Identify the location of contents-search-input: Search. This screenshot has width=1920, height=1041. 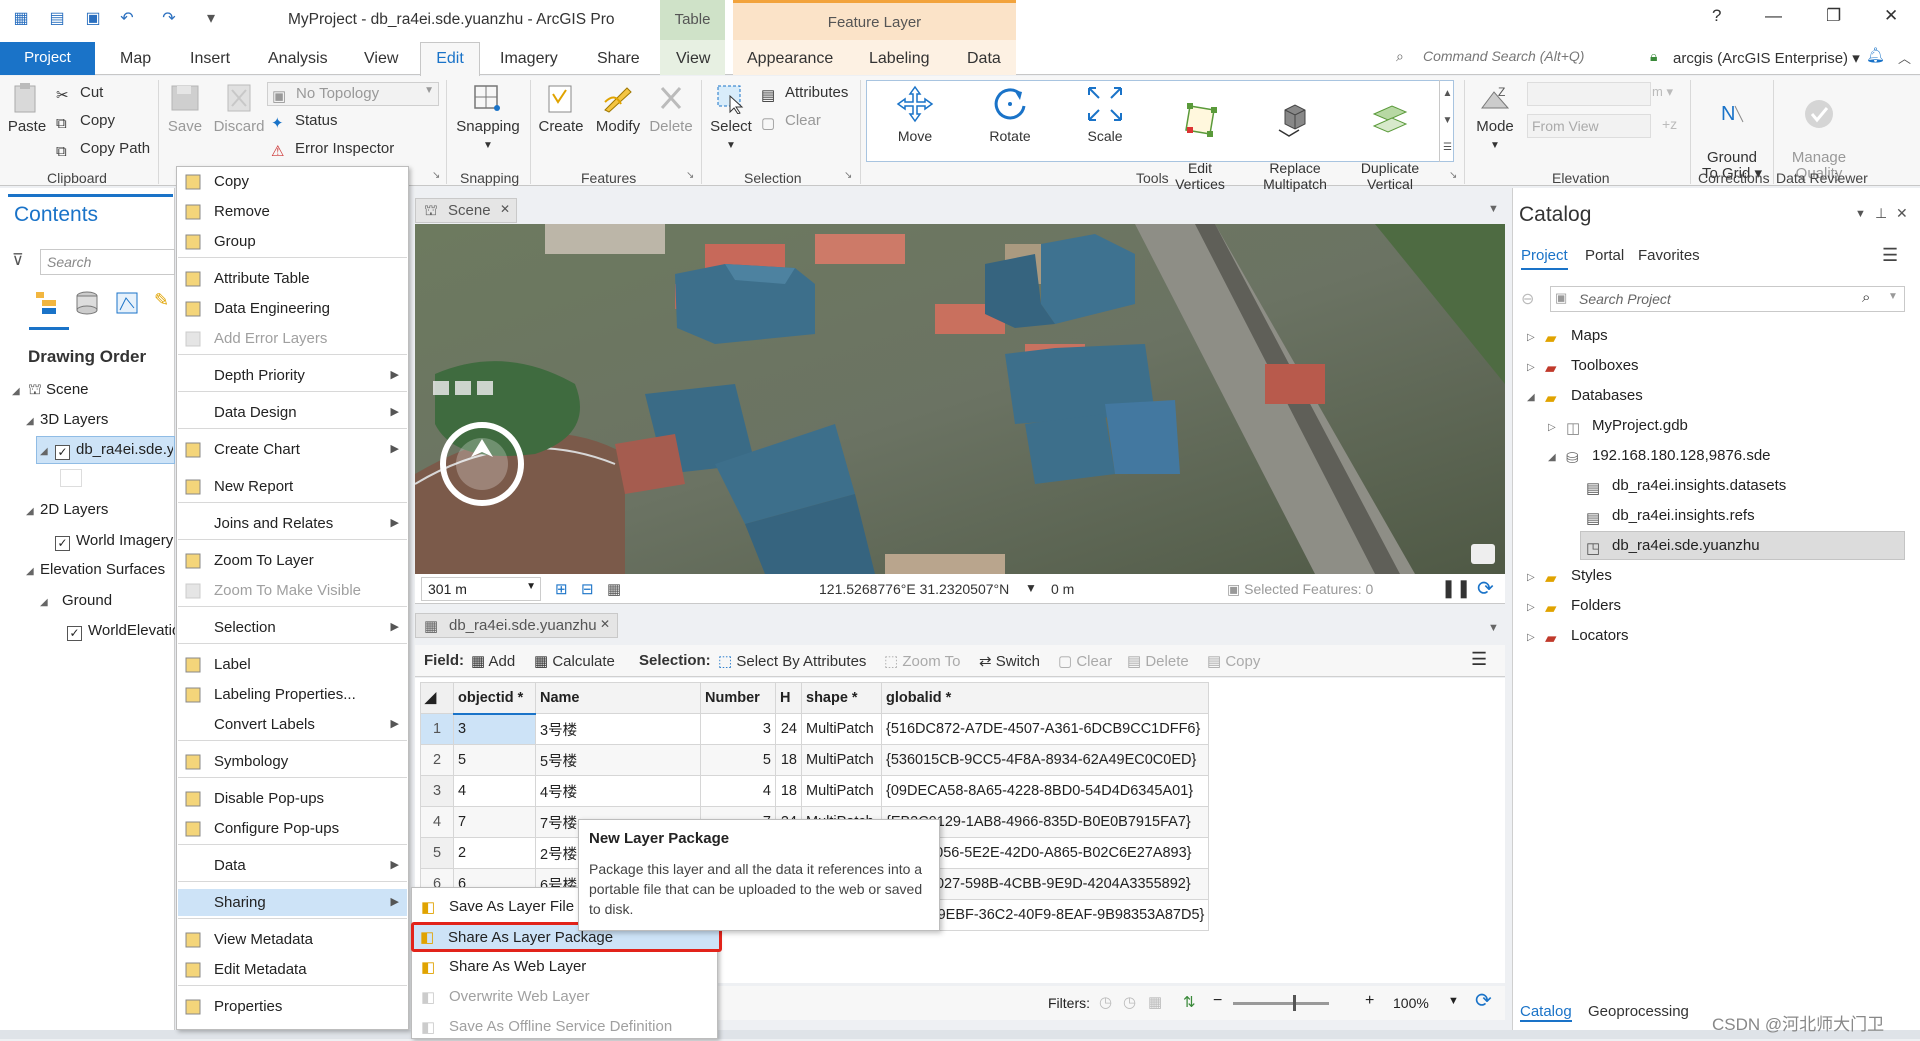
(107, 262).